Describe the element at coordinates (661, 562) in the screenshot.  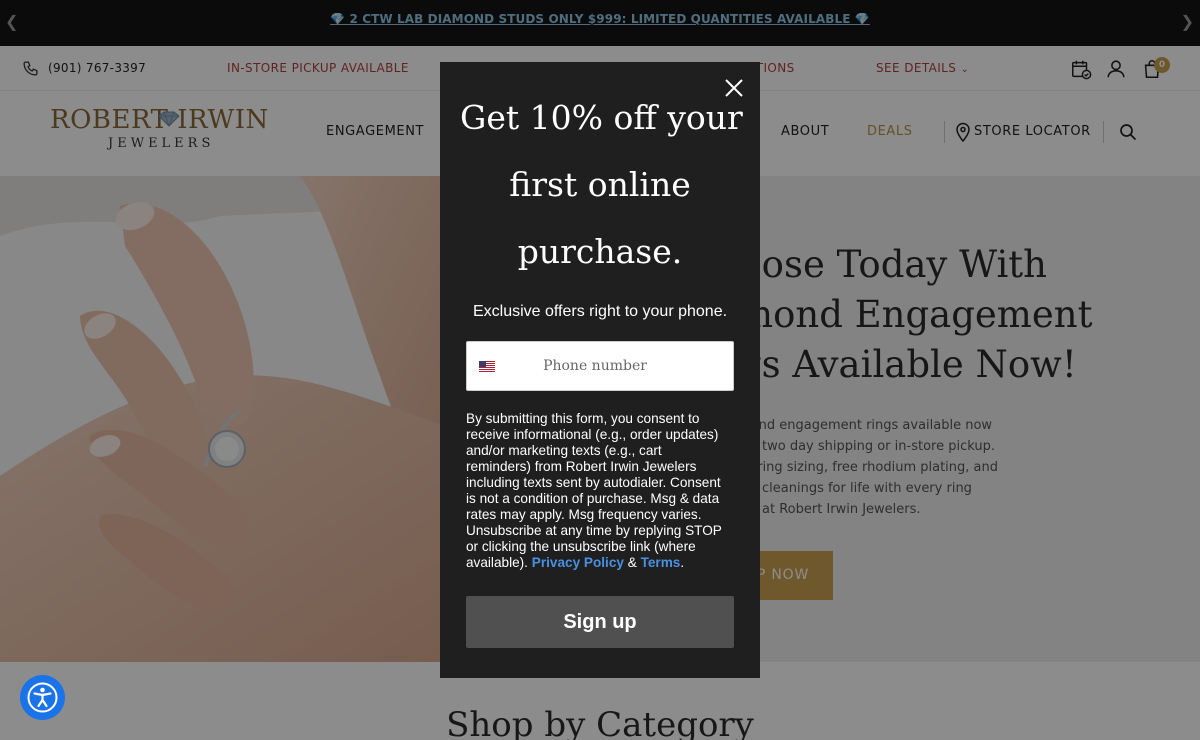
I see `terms-link: Terms` at that location.